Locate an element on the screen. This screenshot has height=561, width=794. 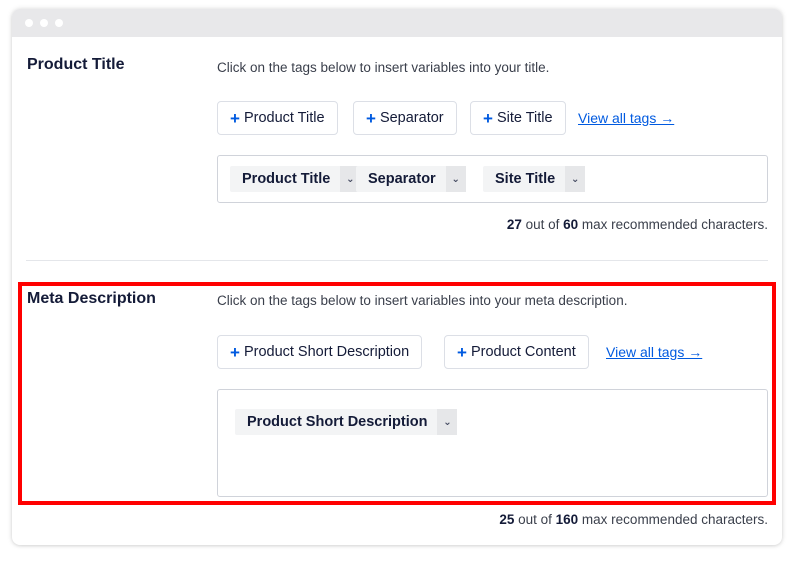
tag-label: Product Short Description is located at coordinates (337, 422).